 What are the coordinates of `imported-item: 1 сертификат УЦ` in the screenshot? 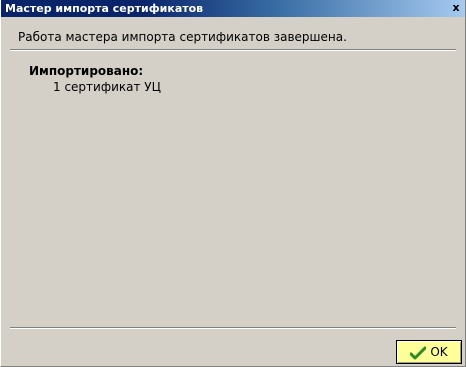 It's located at (107, 87).